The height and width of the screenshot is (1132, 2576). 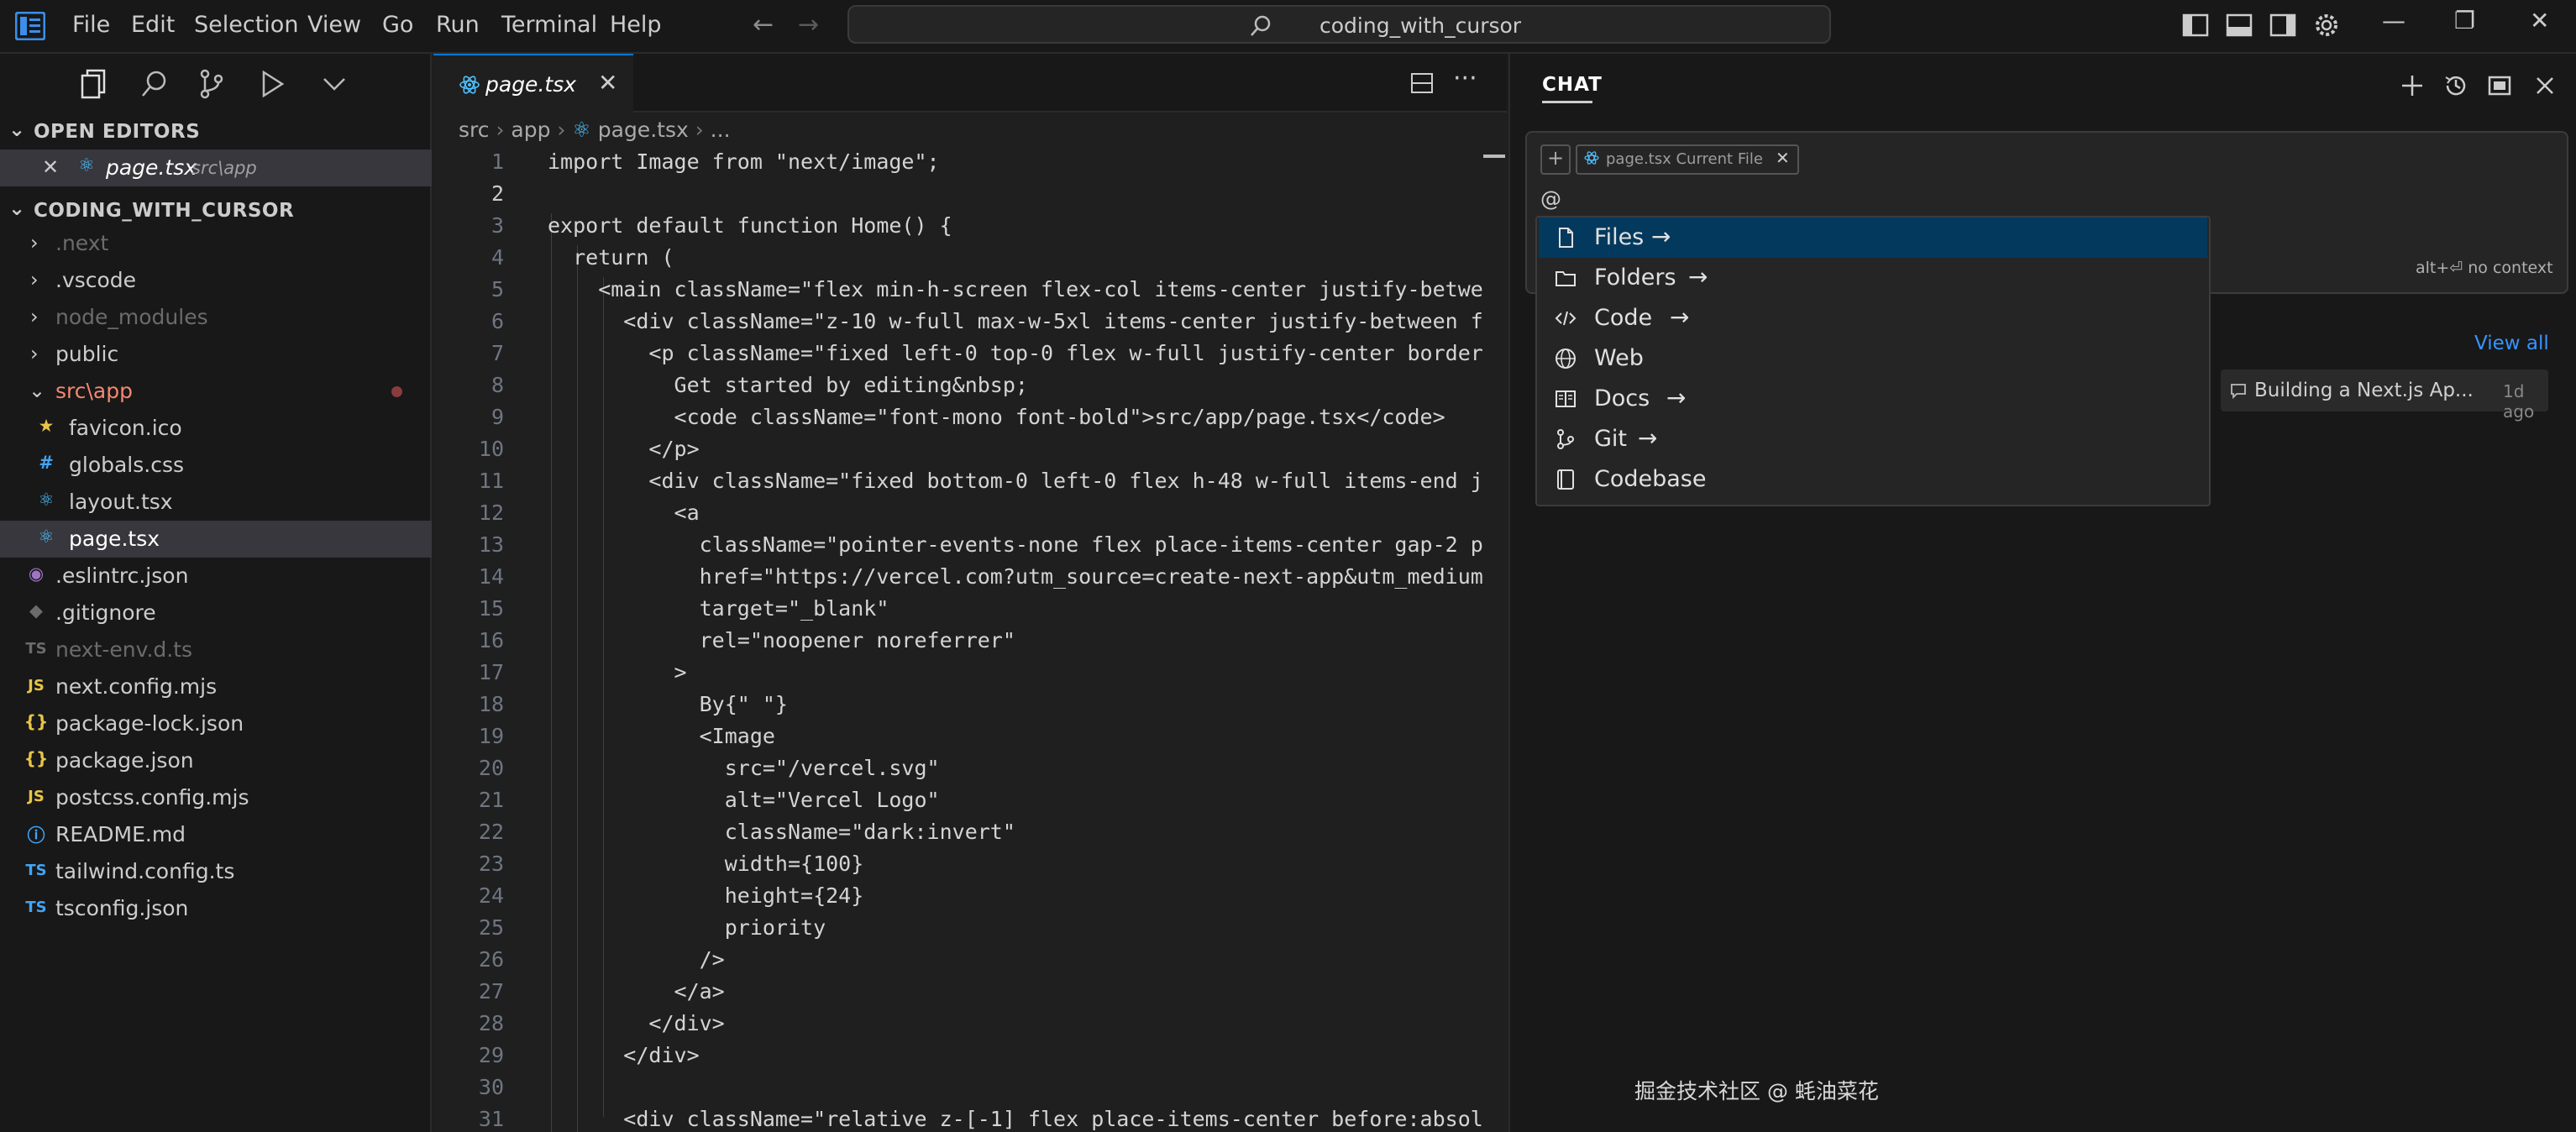 What do you see at coordinates (2456, 86) in the screenshot?
I see `history-icon` at bounding box center [2456, 86].